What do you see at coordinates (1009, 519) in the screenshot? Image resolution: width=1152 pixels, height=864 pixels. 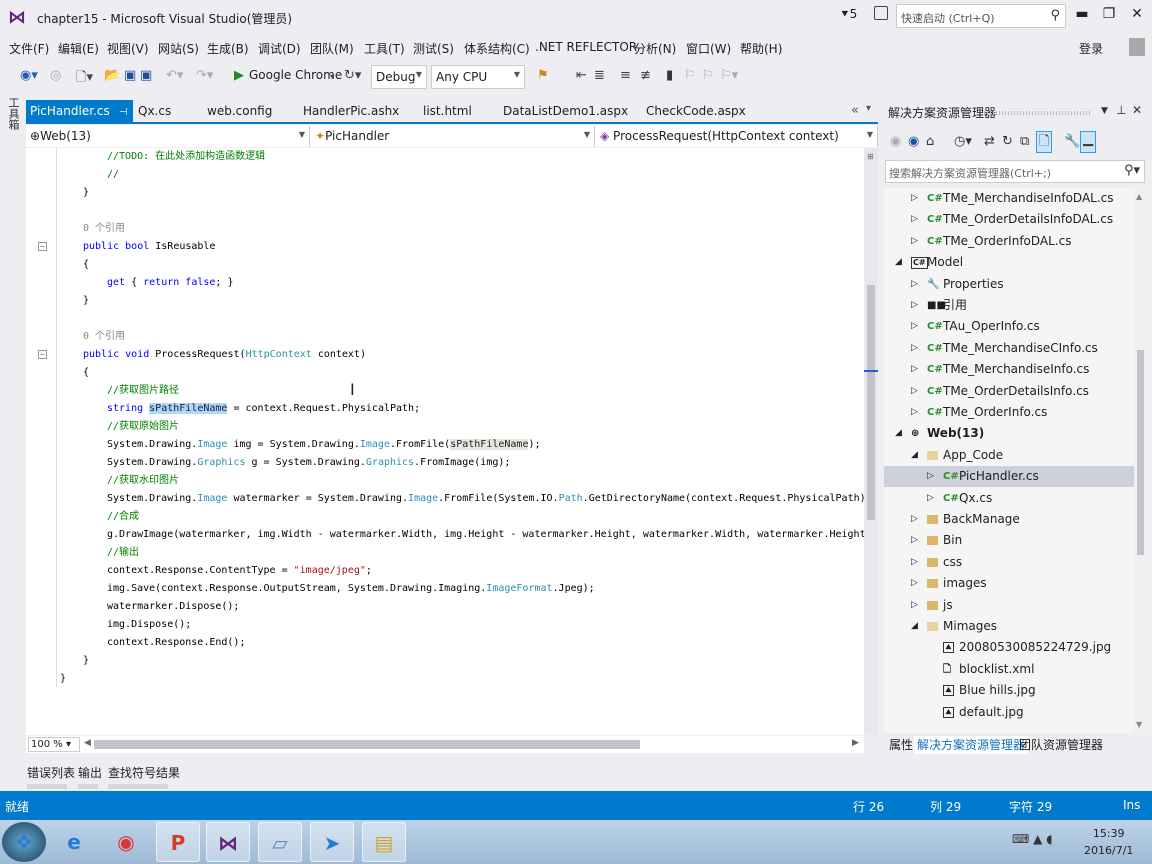 I see `tree-item: ▷ BackManage` at bounding box center [1009, 519].